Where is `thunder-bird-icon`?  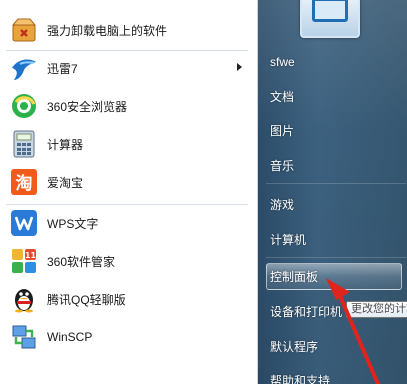 thunder-bird-icon is located at coordinates (24, 68).